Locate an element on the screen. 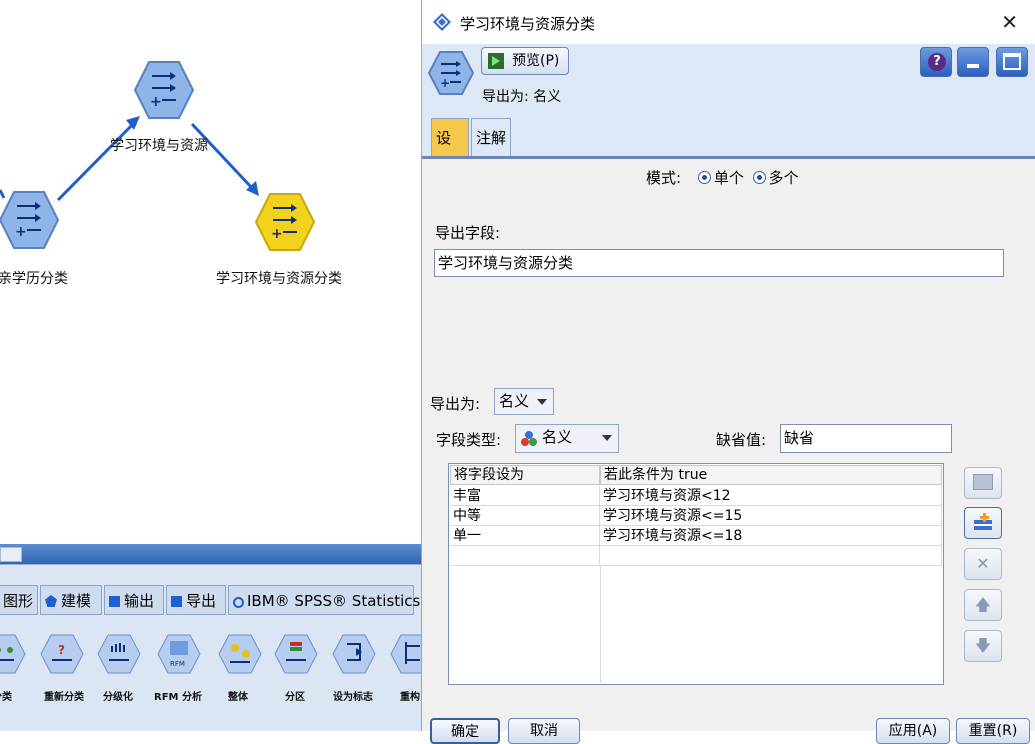 Image resolution: width=1035 pixels, height=744 pixels. dialog-titlebar: 学习环境与资源分类 ✕ is located at coordinates (728, 22).